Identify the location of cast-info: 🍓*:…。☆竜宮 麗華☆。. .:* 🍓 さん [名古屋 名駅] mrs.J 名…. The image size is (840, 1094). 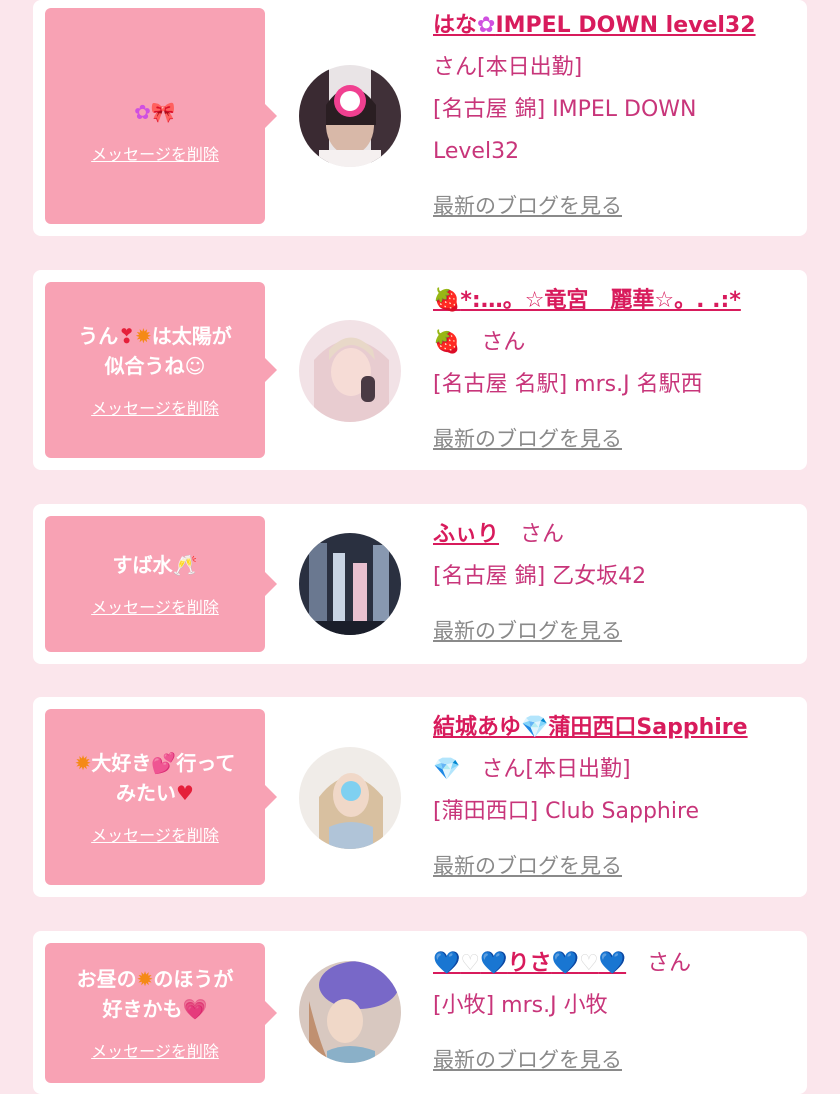
(614, 370).